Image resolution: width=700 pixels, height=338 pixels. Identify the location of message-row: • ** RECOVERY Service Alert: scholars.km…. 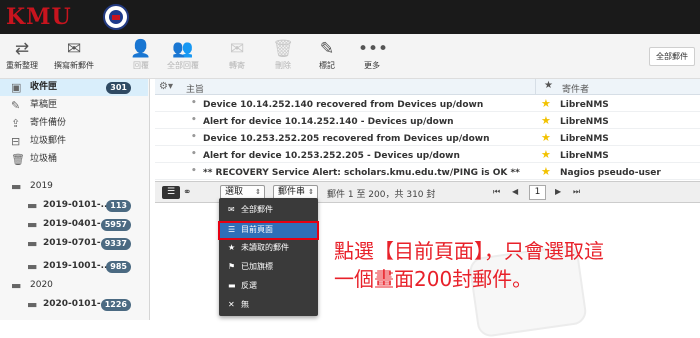
(427, 172).